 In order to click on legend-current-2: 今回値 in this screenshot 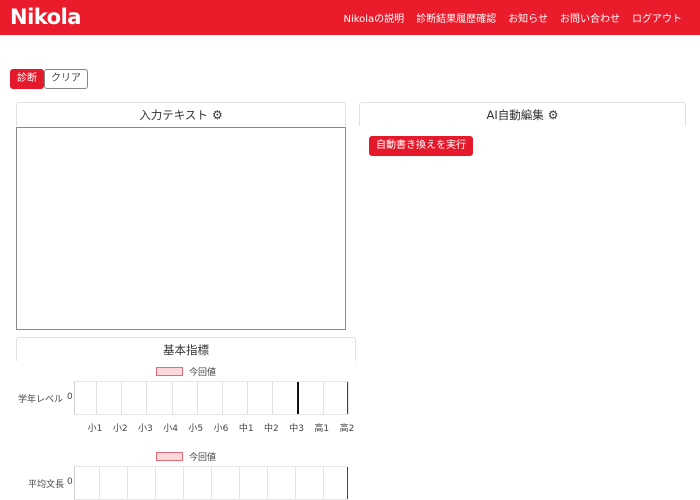, I will do `click(186, 456)`.